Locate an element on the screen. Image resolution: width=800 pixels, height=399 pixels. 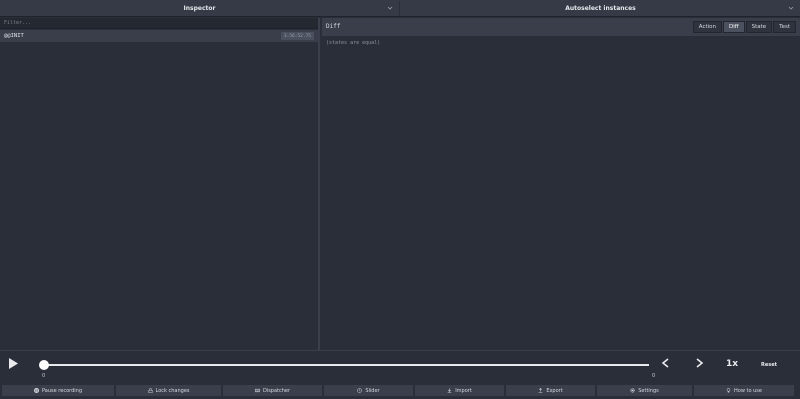
tab-test: Test is located at coordinates (784, 27).